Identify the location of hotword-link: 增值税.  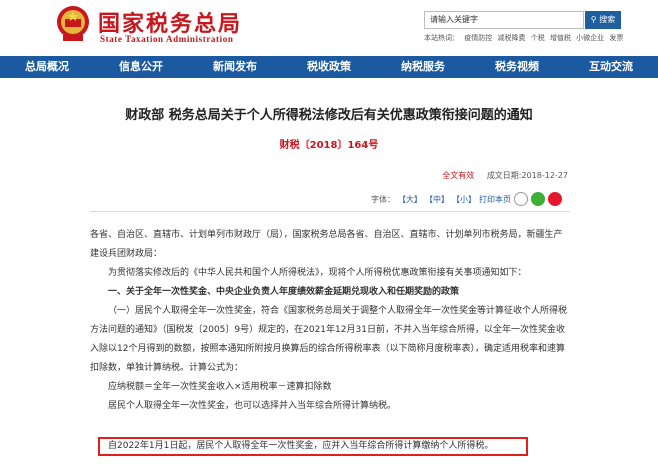
(560, 38).